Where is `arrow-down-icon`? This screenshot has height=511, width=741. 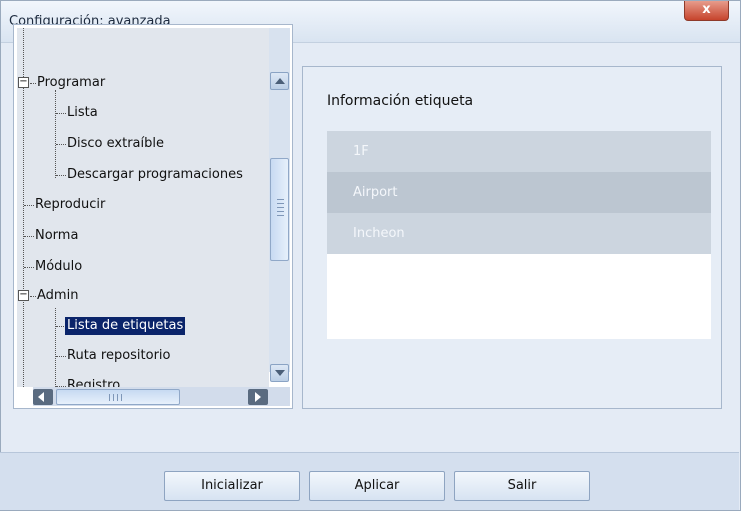 arrow-down-icon is located at coordinates (280, 373).